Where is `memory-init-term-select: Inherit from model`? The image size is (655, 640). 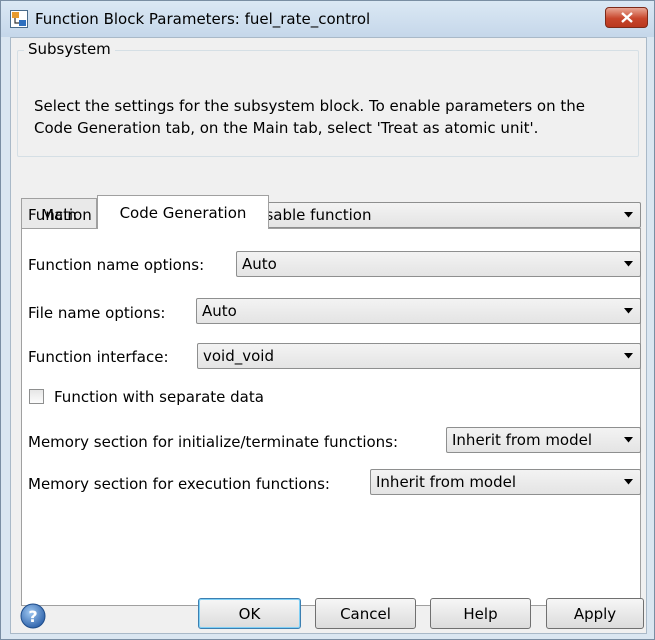 memory-init-term-select: Inherit from model is located at coordinates (543, 440).